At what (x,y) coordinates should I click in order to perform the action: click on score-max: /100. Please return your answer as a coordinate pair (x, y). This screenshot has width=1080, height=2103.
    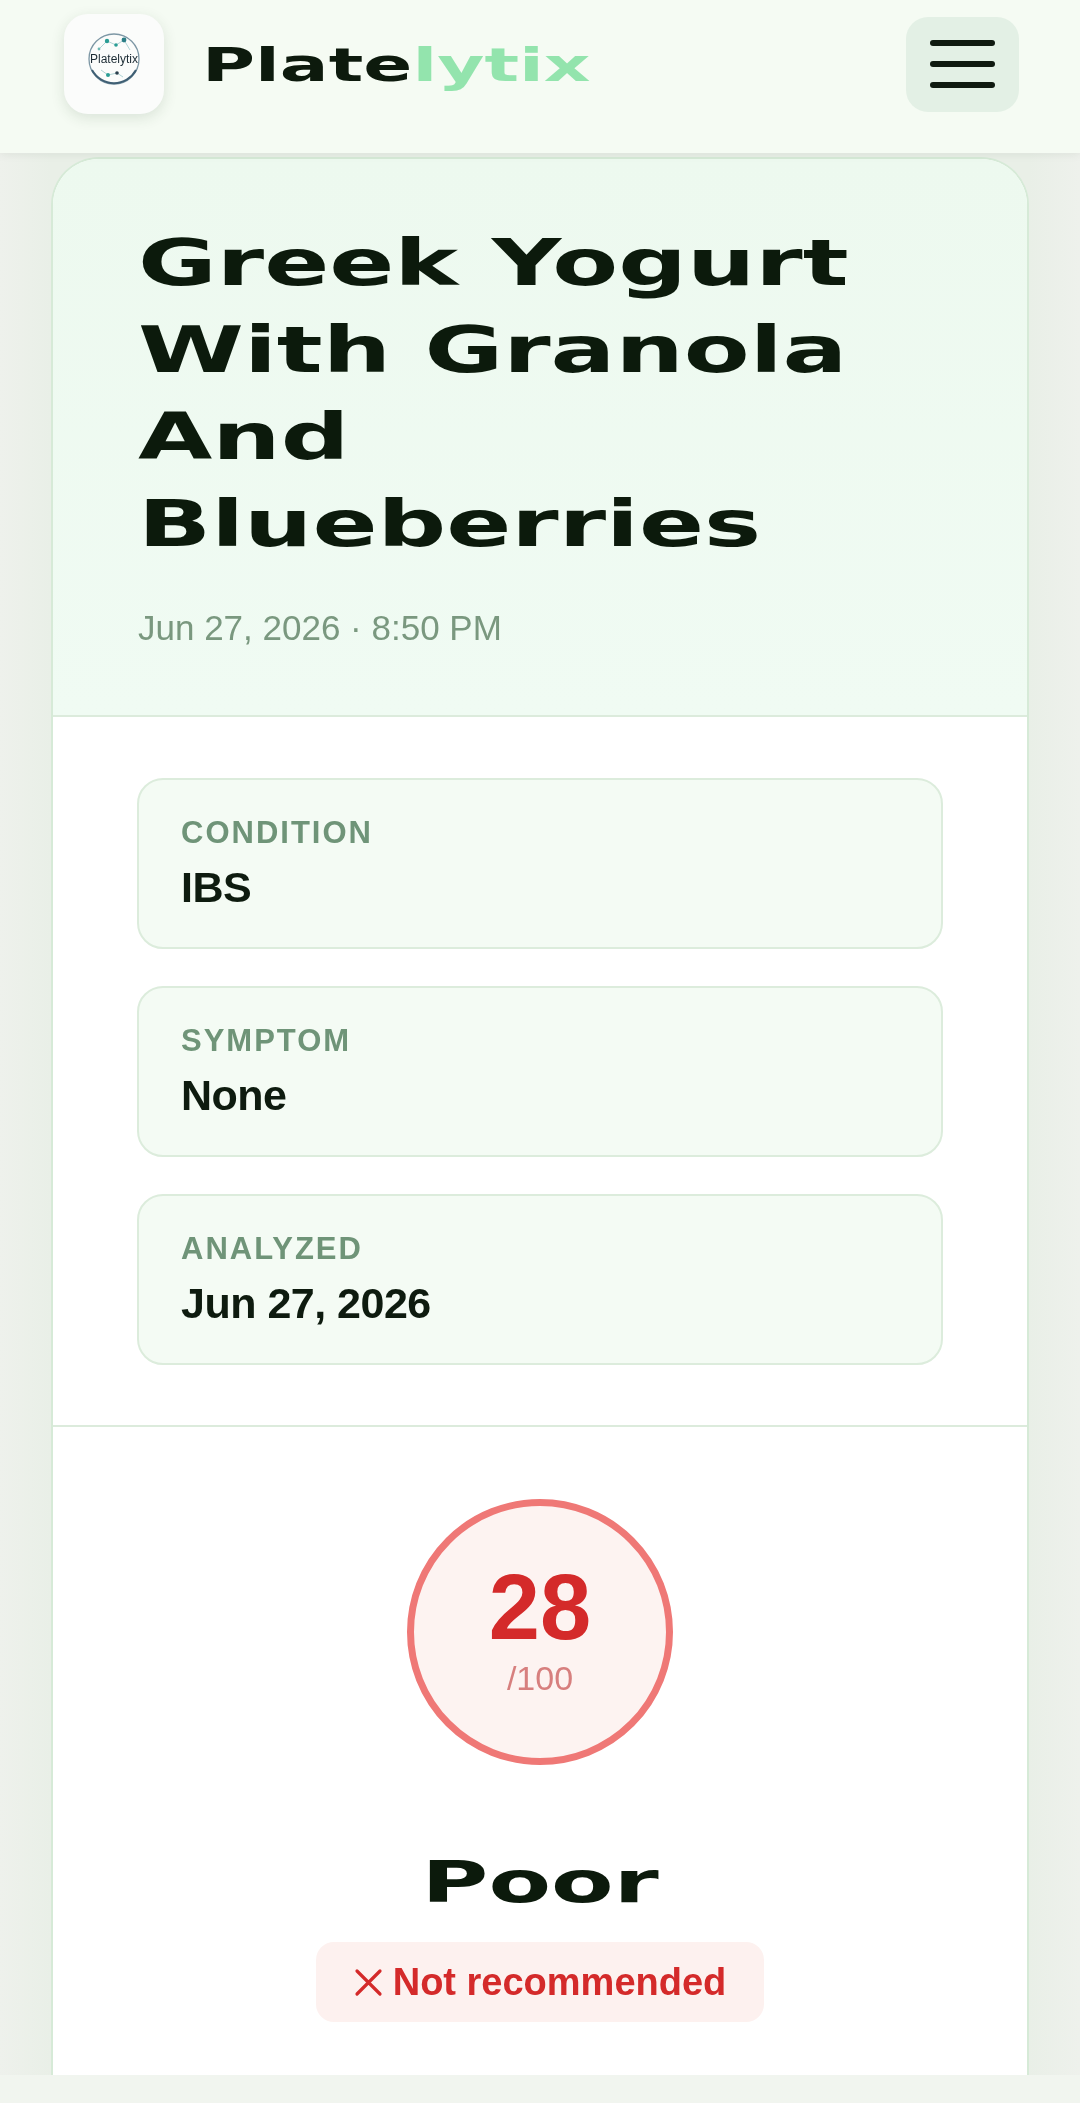
    Looking at the image, I should click on (540, 1678).